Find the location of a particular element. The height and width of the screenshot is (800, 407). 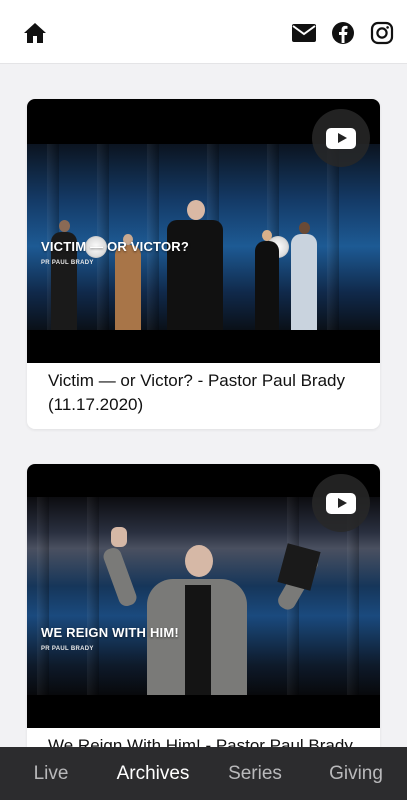

bottom-tab-bar: Live Archives Series Giving is located at coordinates (203, 773).